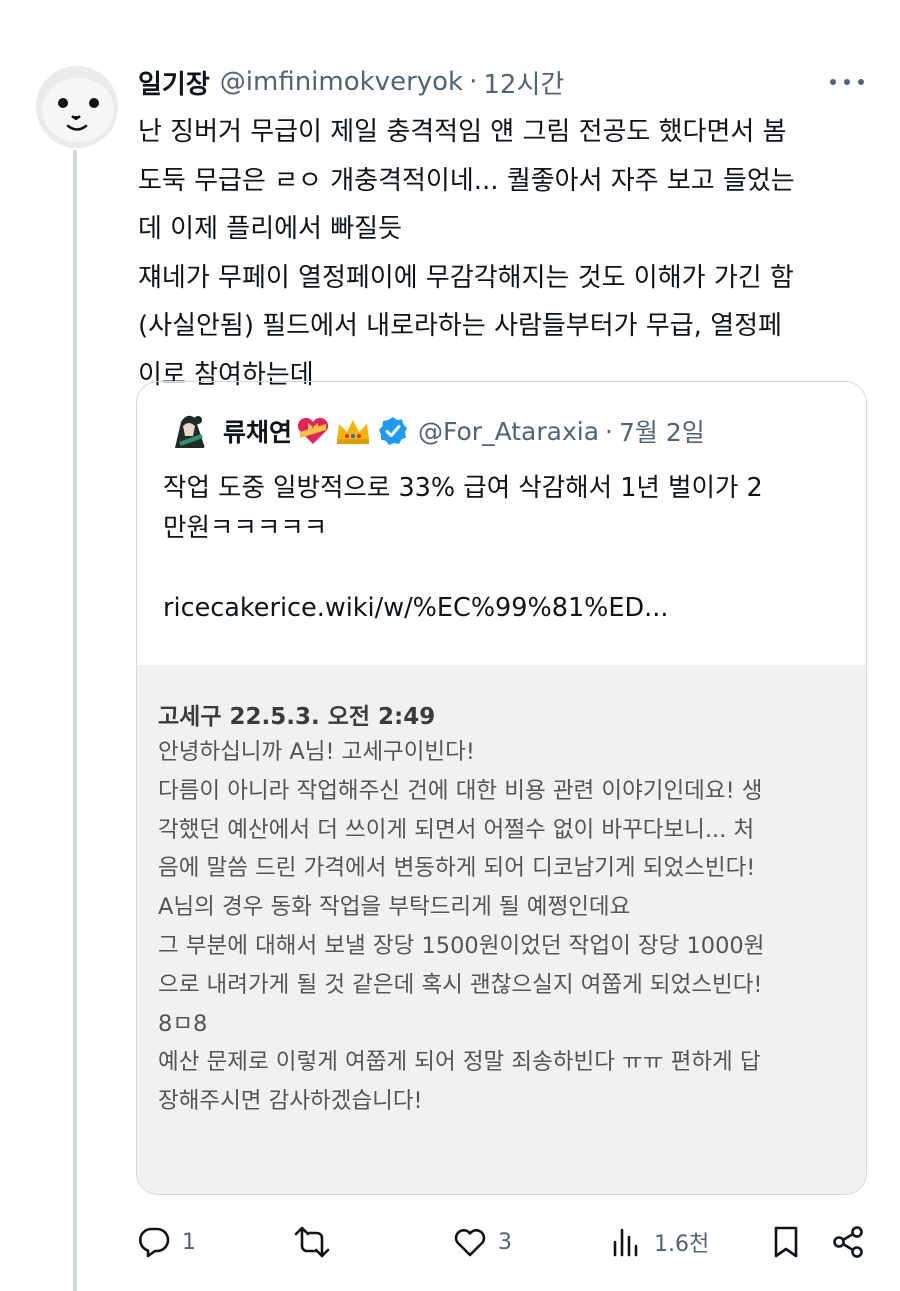  What do you see at coordinates (270, 229) in the screenshot?
I see `post-text-line: 데 이제 플리에서 빠질듯` at bounding box center [270, 229].